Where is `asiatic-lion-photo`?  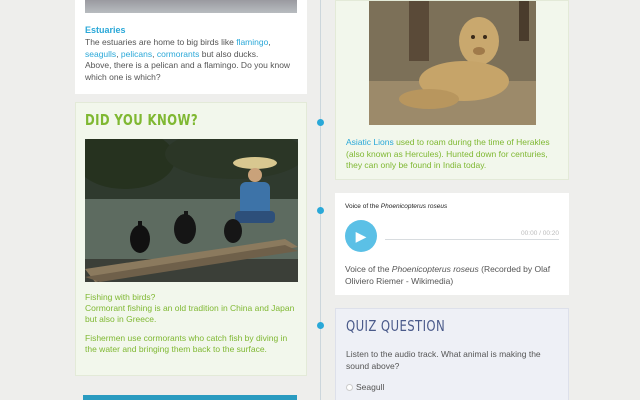 asiatic-lion-photo is located at coordinates (452, 63).